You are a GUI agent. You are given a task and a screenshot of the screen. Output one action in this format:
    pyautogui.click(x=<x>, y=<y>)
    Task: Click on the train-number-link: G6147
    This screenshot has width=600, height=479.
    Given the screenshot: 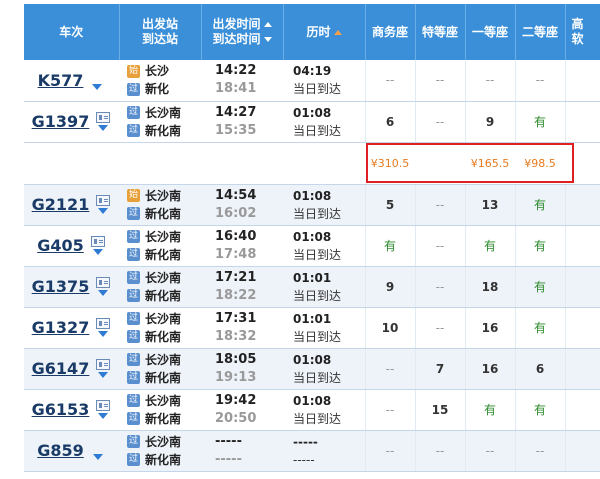 What is the action you would take?
    pyautogui.click(x=61, y=368)
    